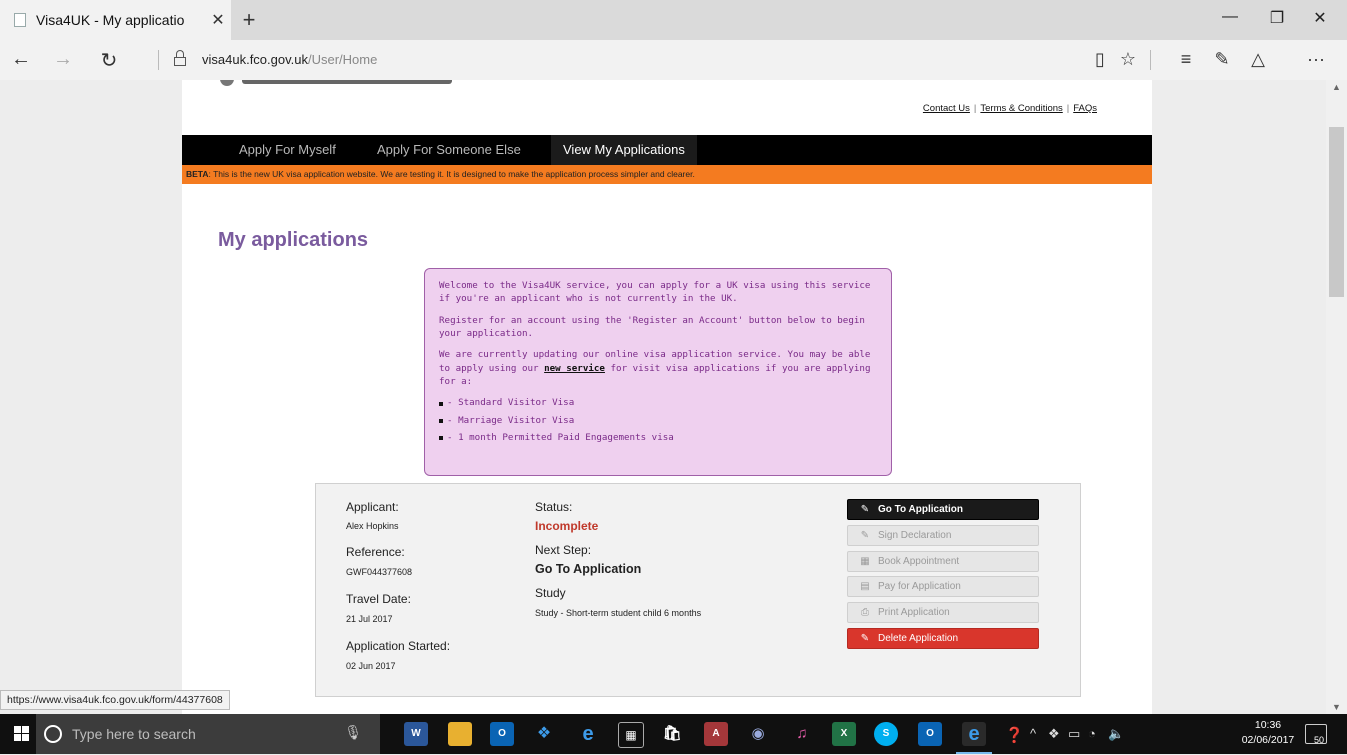 This screenshot has width=1347, height=755. What do you see at coordinates (1100, 59) in the screenshot?
I see `reading-view-icon: ▯` at bounding box center [1100, 59].